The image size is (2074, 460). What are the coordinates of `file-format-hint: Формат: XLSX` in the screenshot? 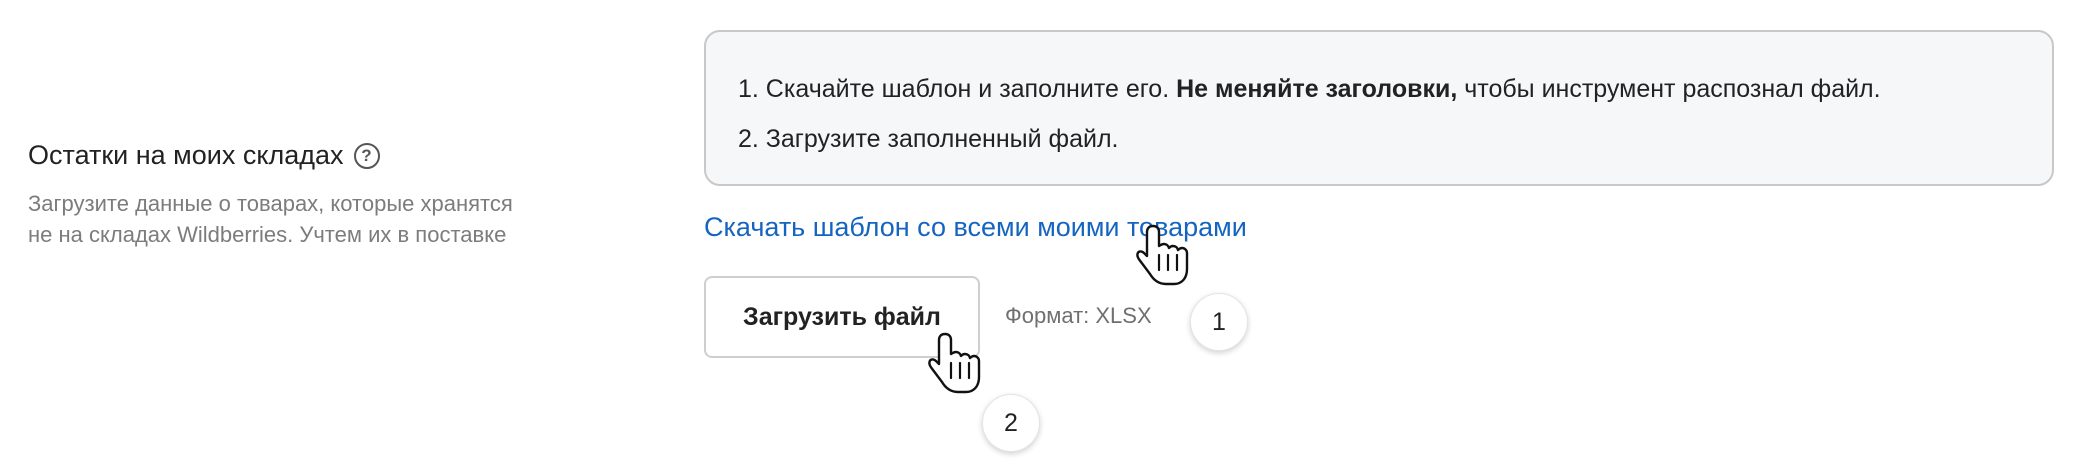 It's located at (1078, 315).